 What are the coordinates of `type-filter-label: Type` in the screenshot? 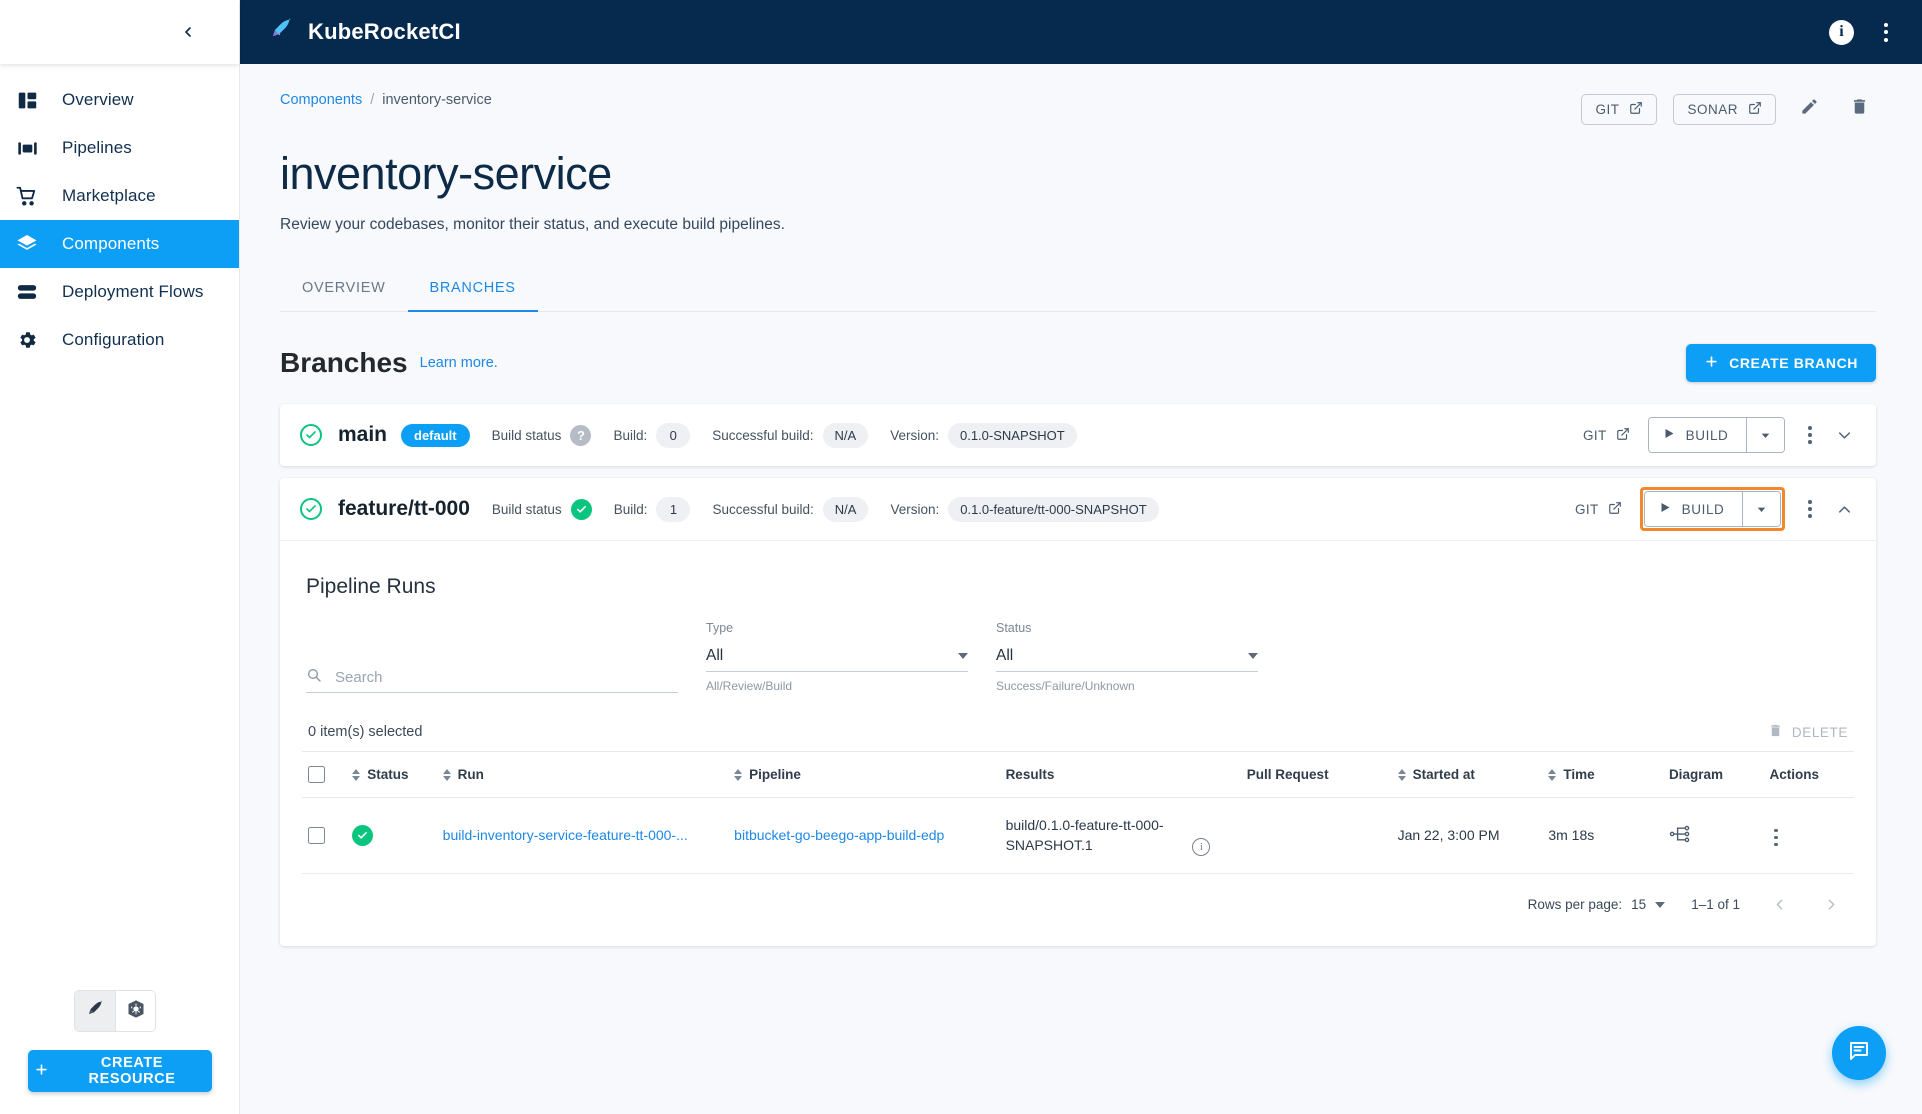 It's located at (720, 628).